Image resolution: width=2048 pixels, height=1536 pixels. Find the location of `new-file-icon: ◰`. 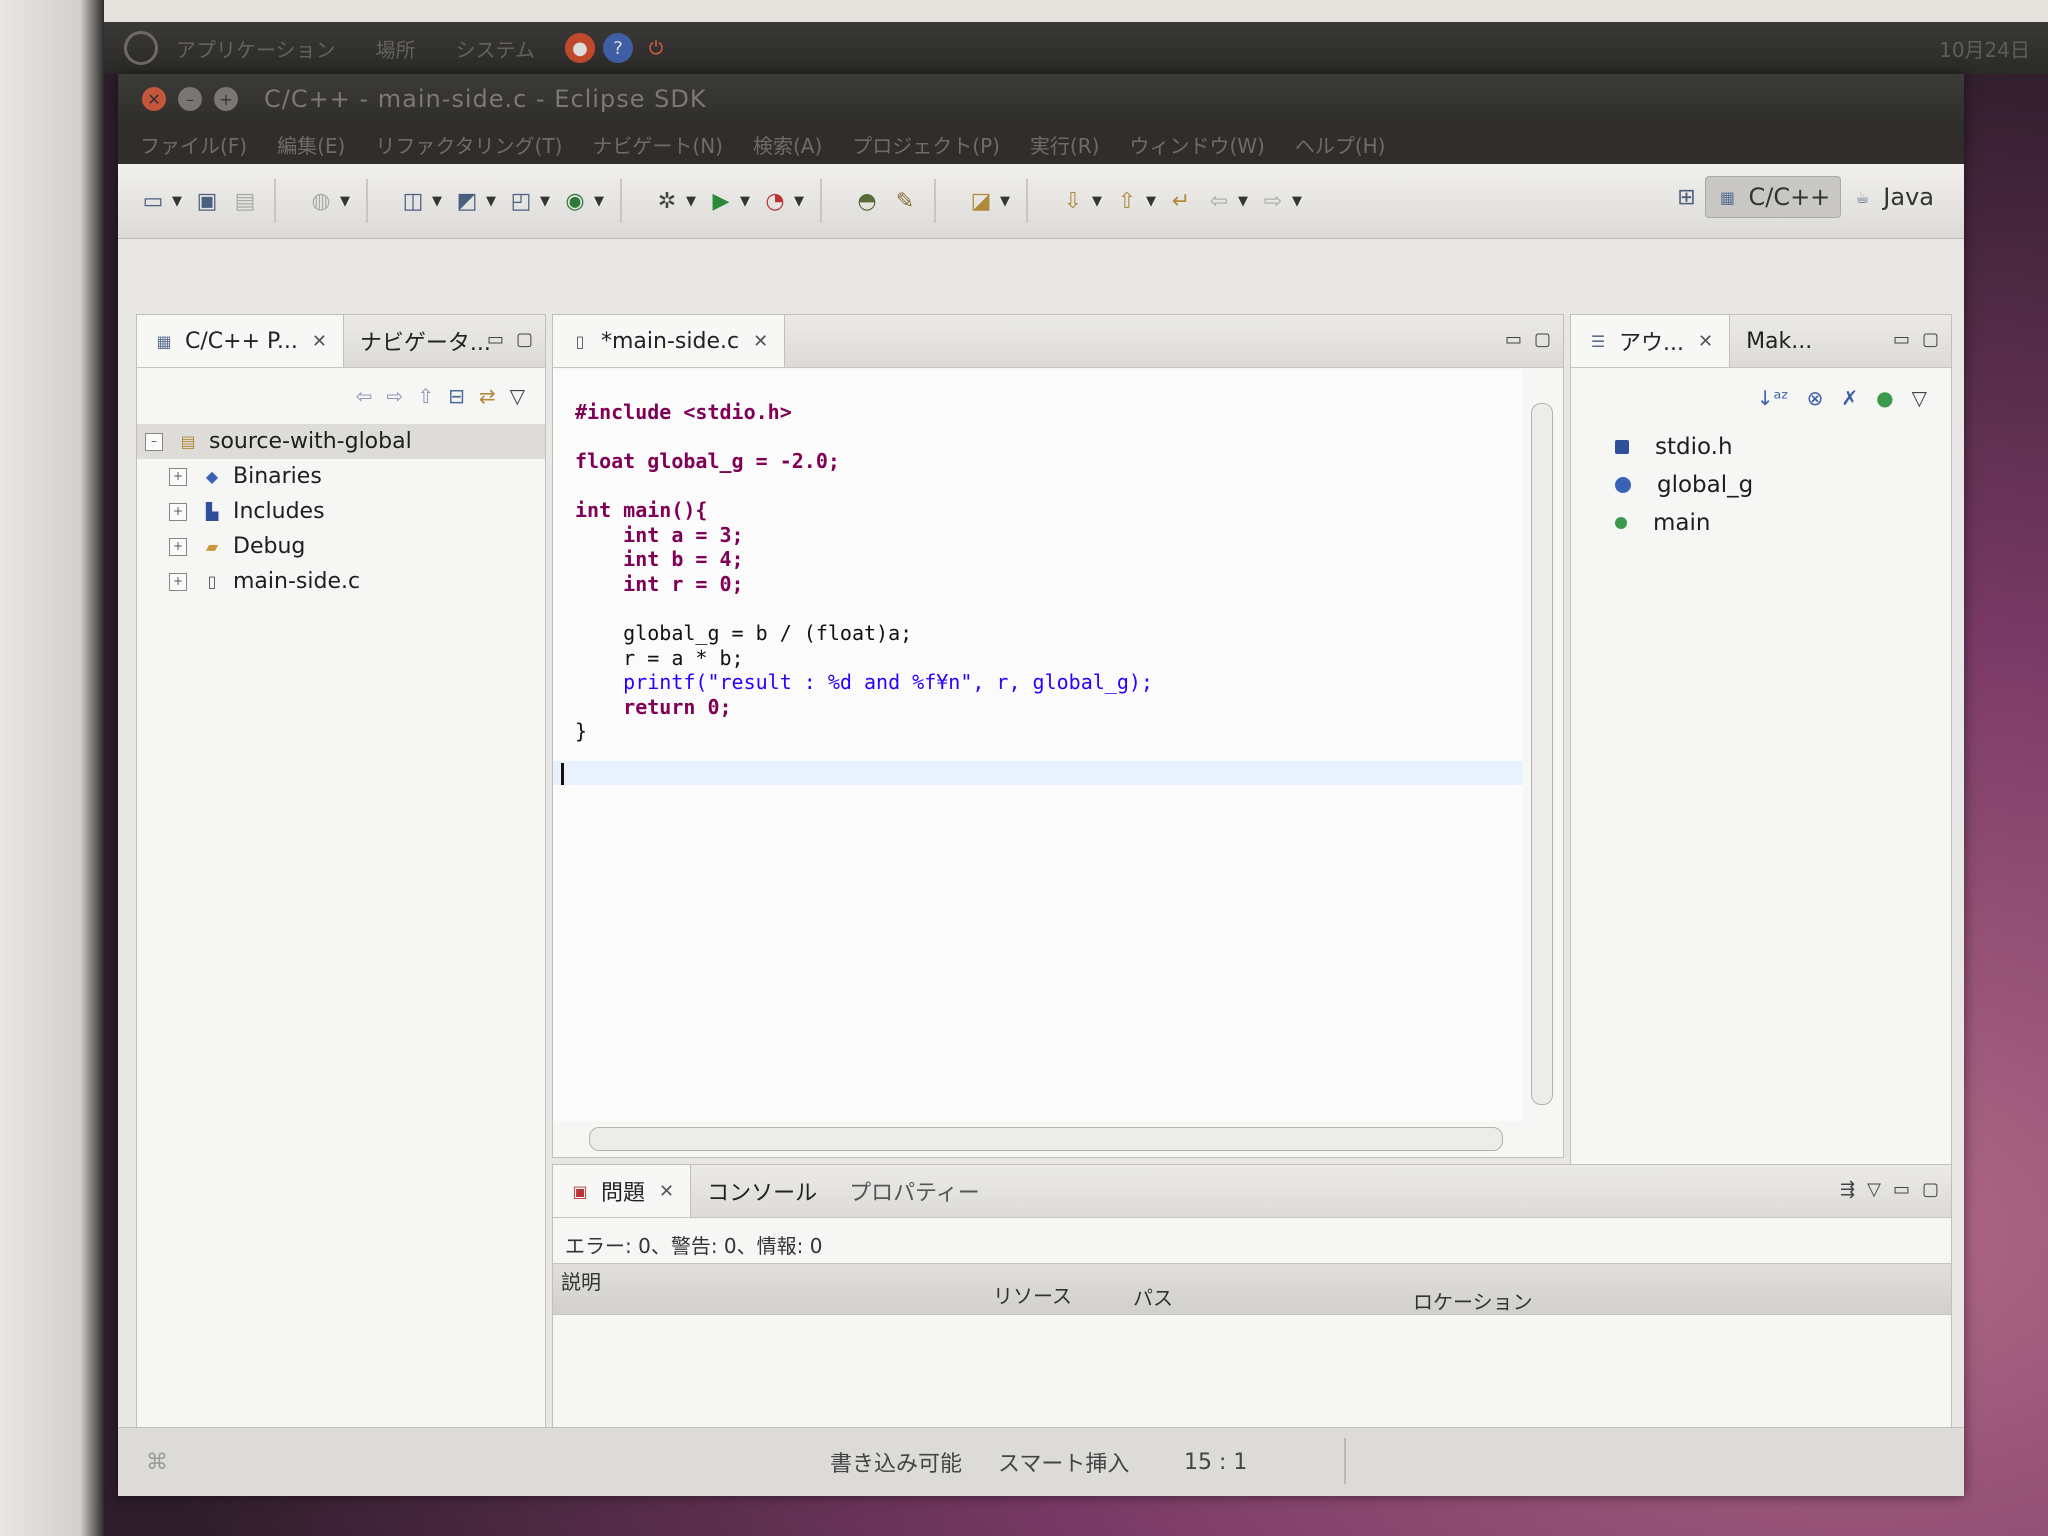

new-file-icon: ◰ is located at coordinates (521, 201).